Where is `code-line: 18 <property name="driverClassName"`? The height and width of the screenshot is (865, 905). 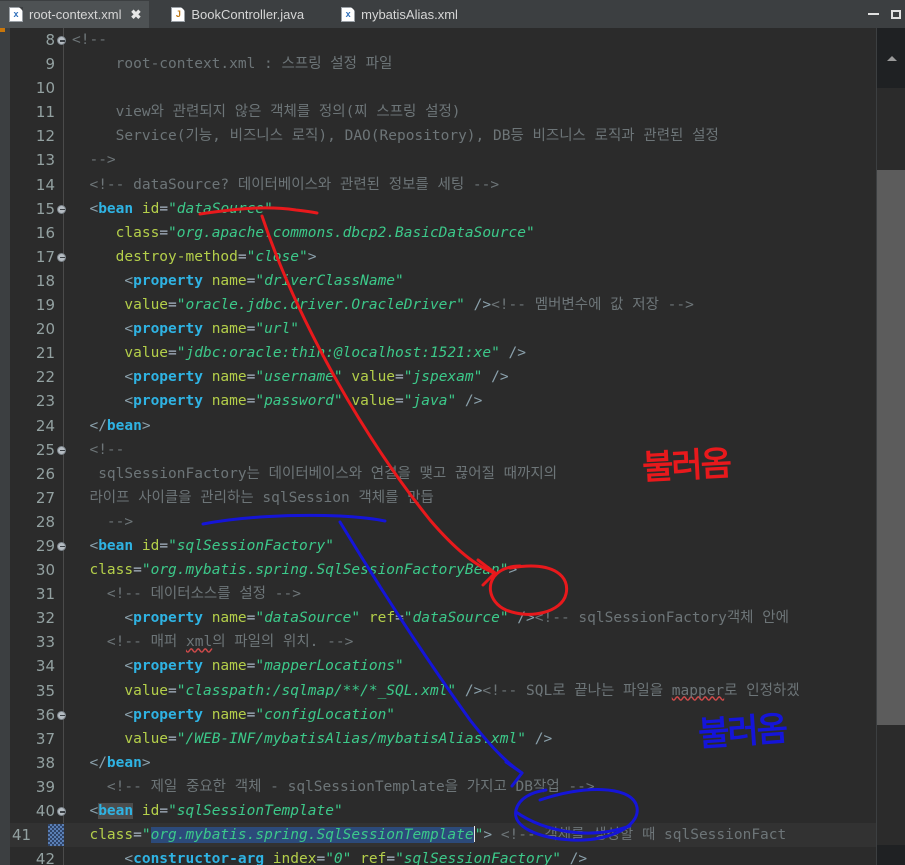 code-line: 18 <property name="driverClassName" is located at coordinates (443, 281).